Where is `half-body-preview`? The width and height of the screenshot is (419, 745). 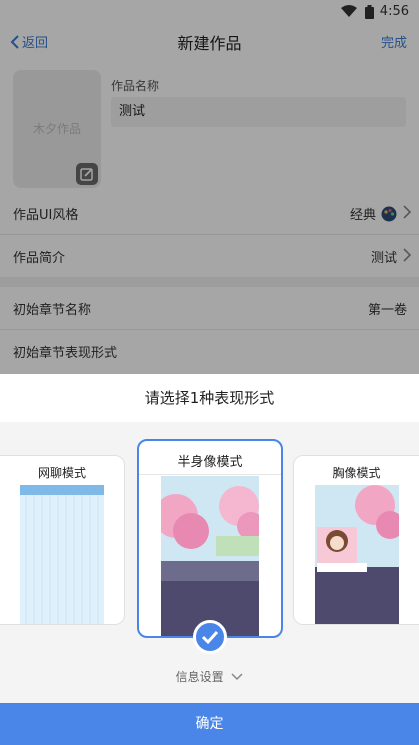
half-body-preview is located at coordinates (210, 556).